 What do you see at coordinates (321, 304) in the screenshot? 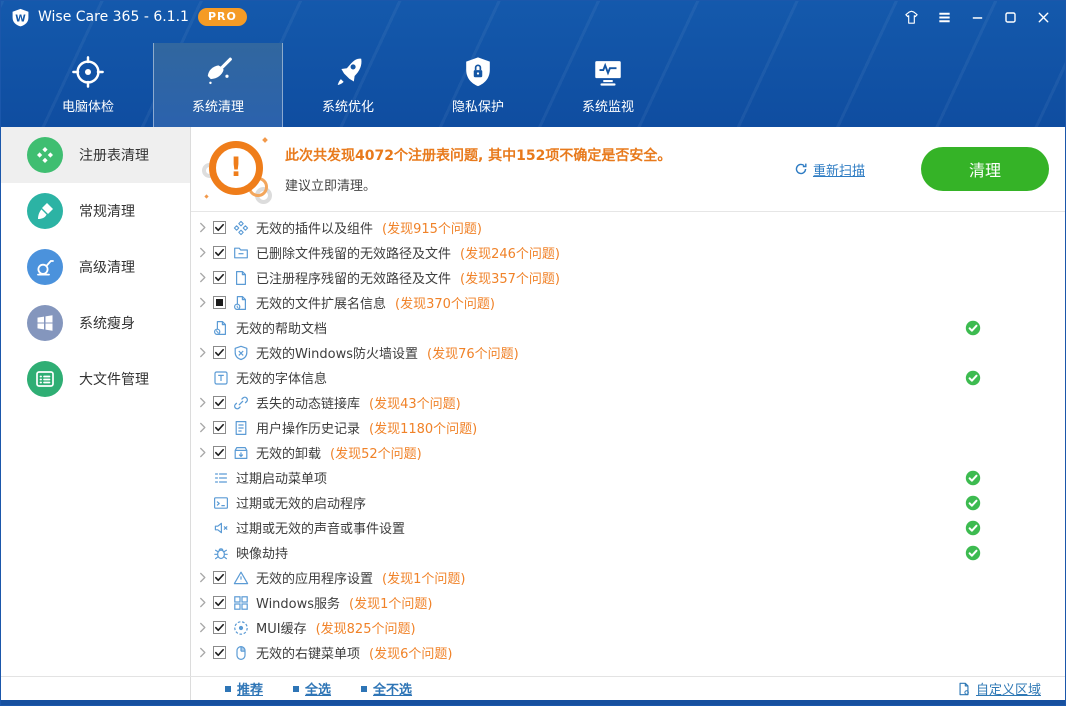
I see `issue-label: 无效的文件扩展名信息` at bounding box center [321, 304].